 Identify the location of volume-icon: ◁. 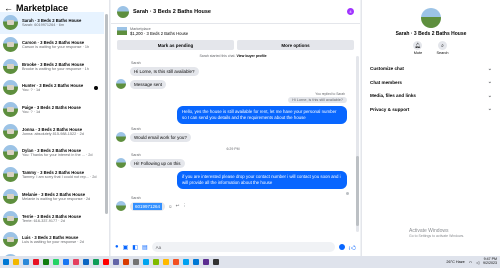
(477, 262).